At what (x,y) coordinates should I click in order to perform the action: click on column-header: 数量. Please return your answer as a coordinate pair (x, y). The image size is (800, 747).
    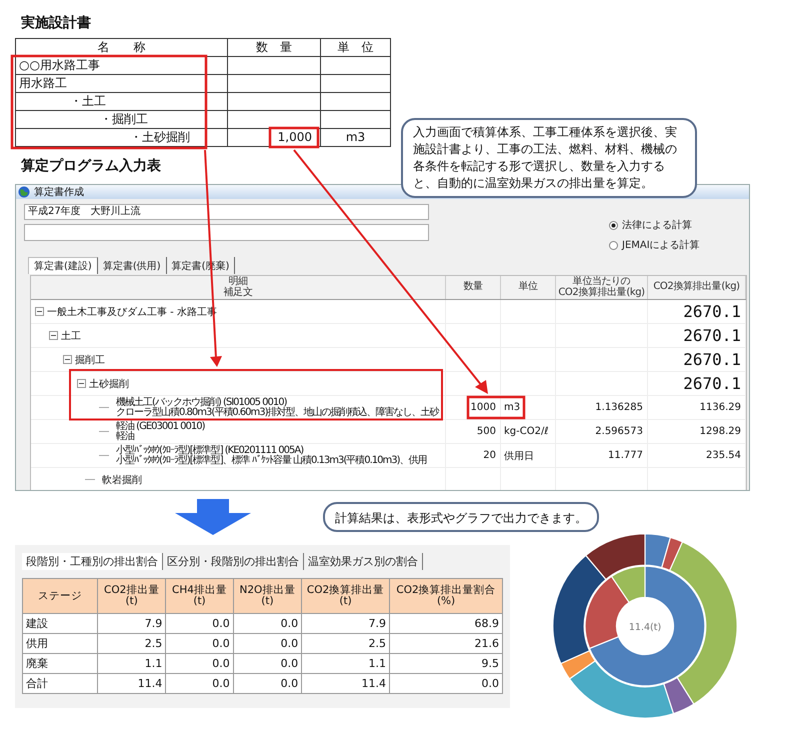
    Looking at the image, I should click on (473, 287).